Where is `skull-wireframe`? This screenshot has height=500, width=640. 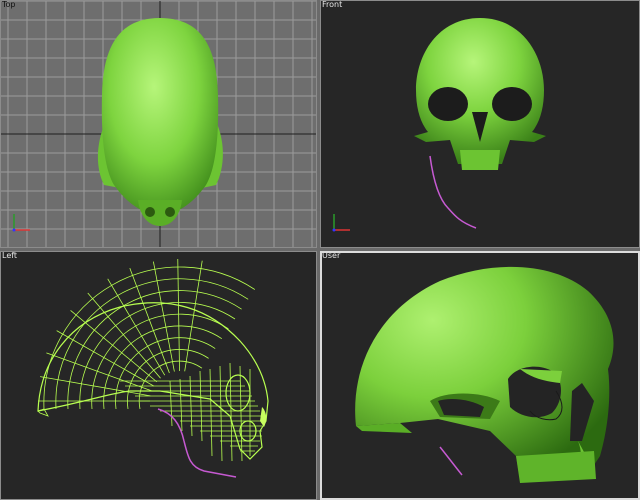
skull-wireframe is located at coordinates (153, 360).